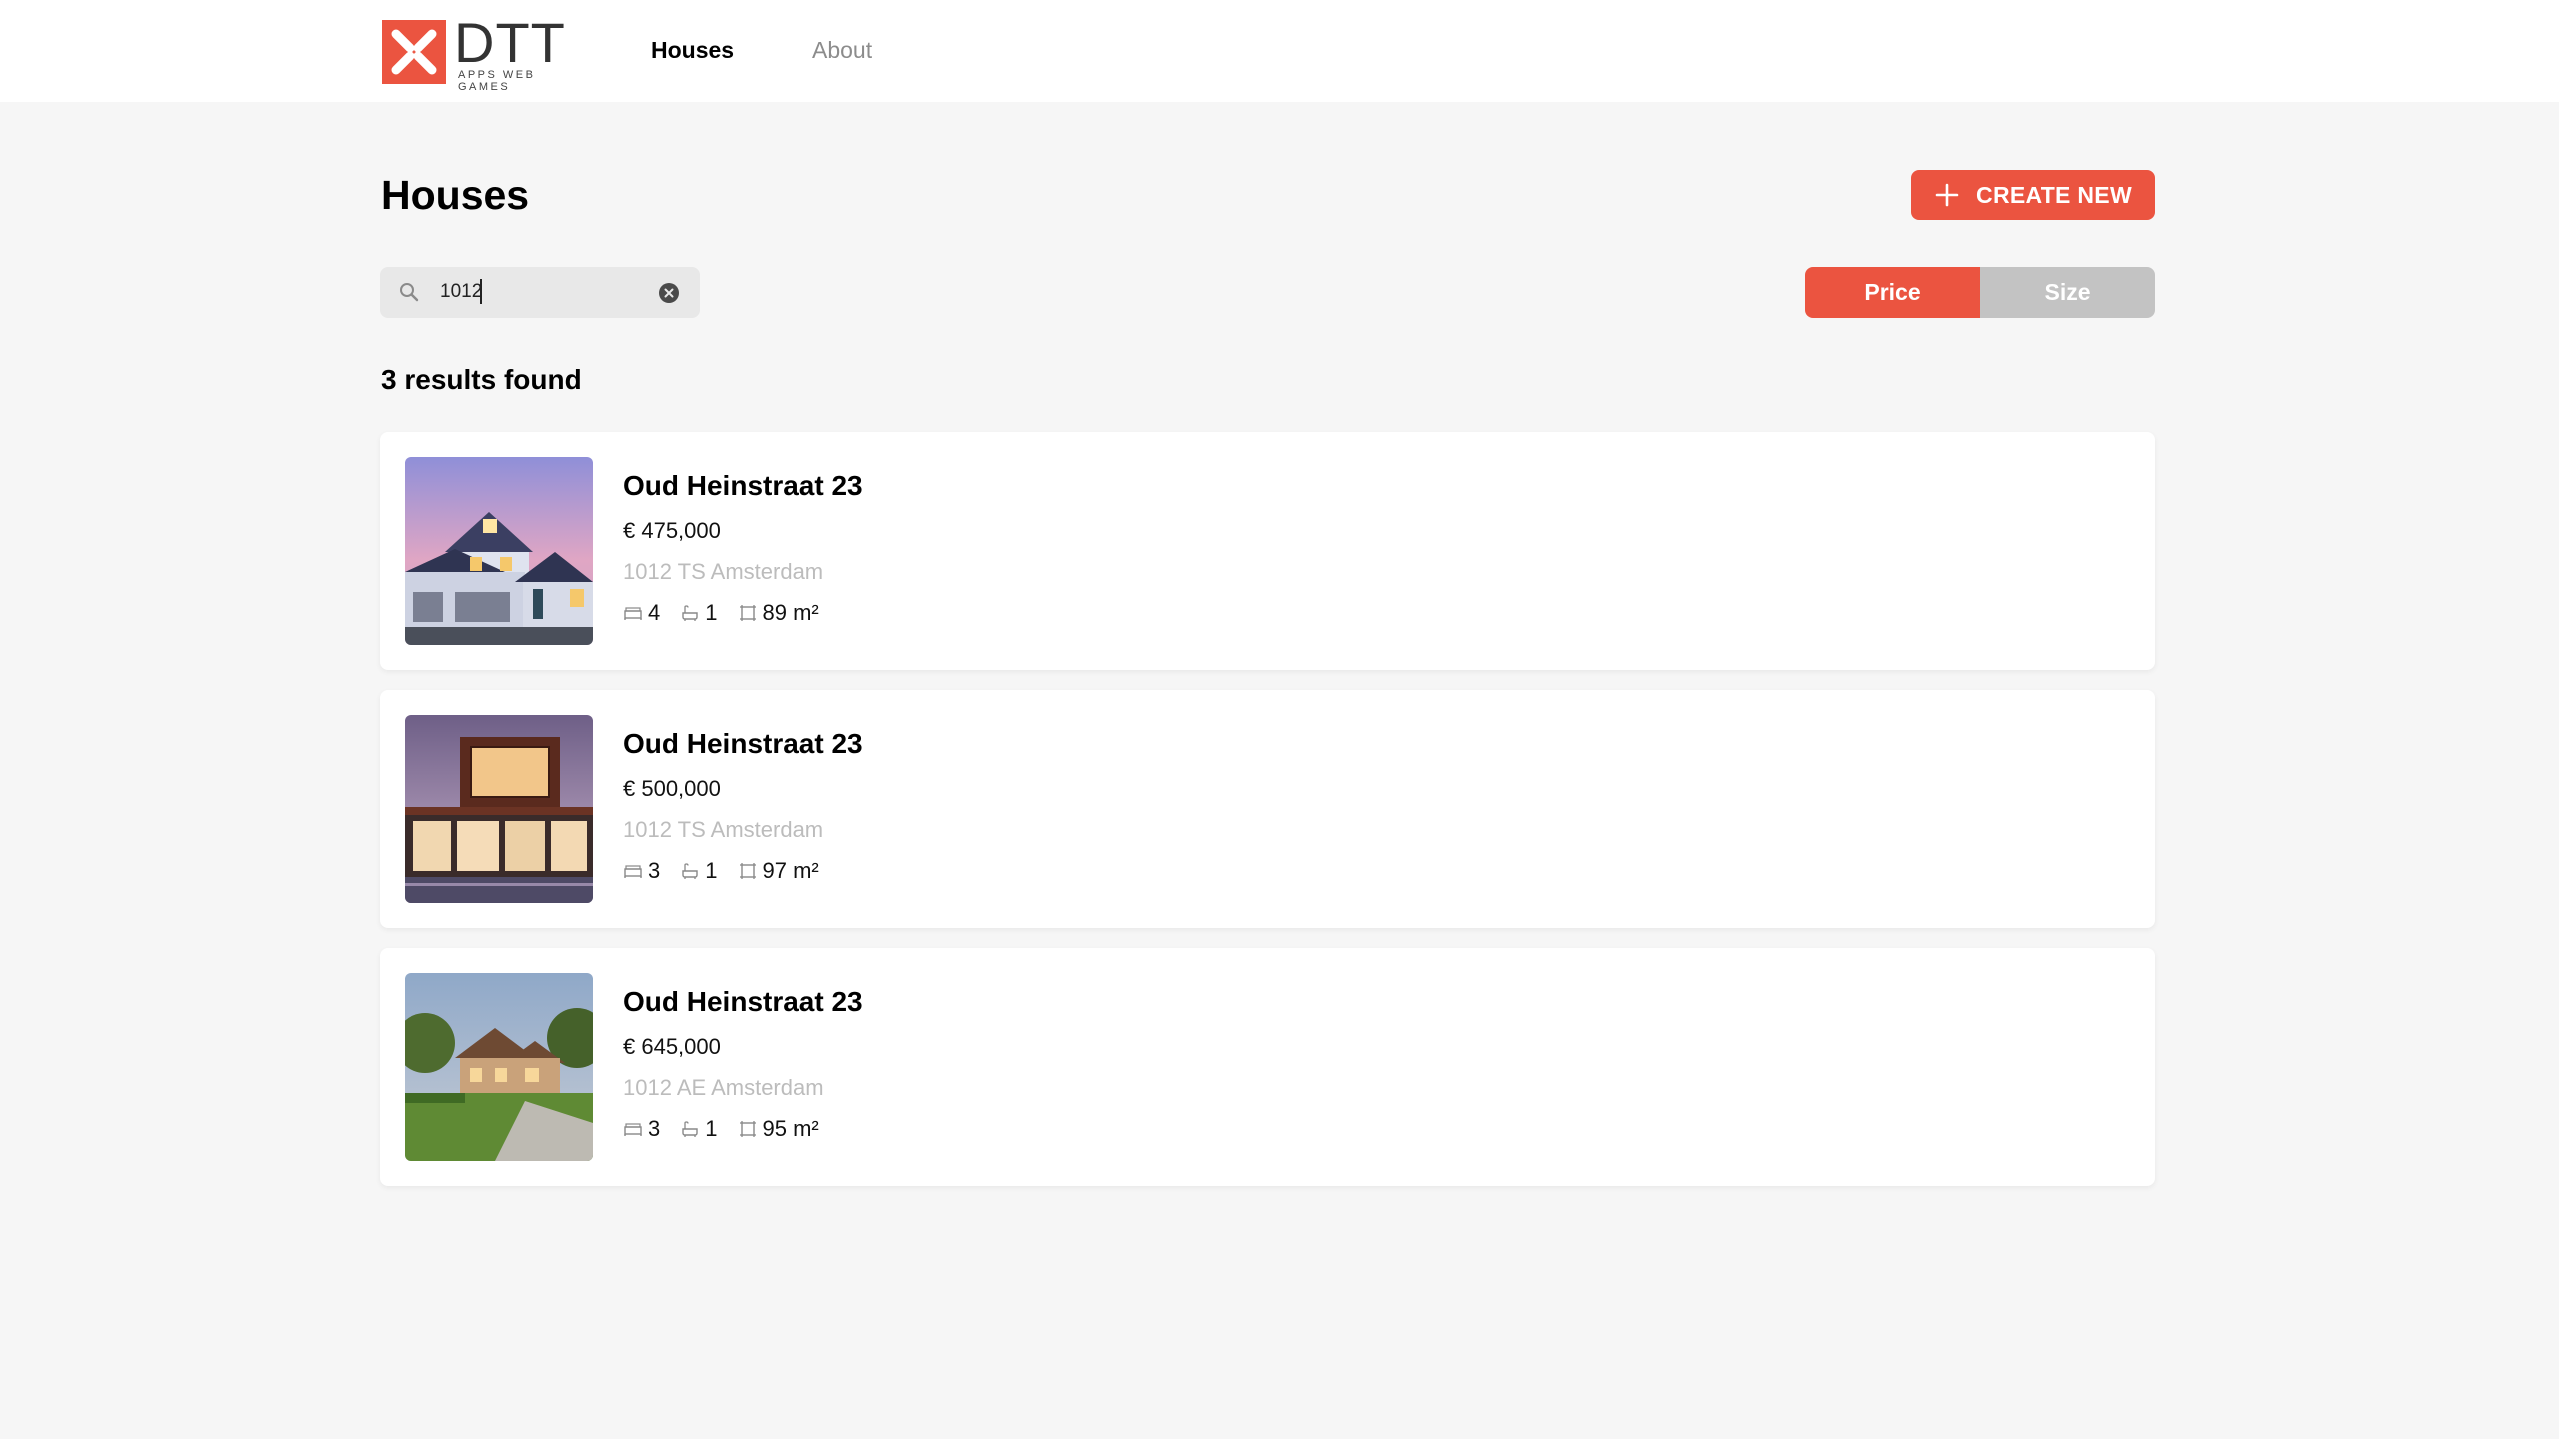 The image size is (2559, 1439). What do you see at coordinates (414, 52) in the screenshot?
I see `logo-mark` at bounding box center [414, 52].